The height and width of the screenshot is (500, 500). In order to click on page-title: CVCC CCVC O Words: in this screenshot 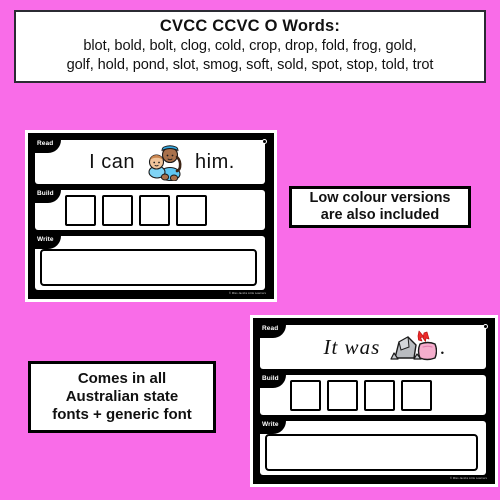, I will do `click(250, 26)`.